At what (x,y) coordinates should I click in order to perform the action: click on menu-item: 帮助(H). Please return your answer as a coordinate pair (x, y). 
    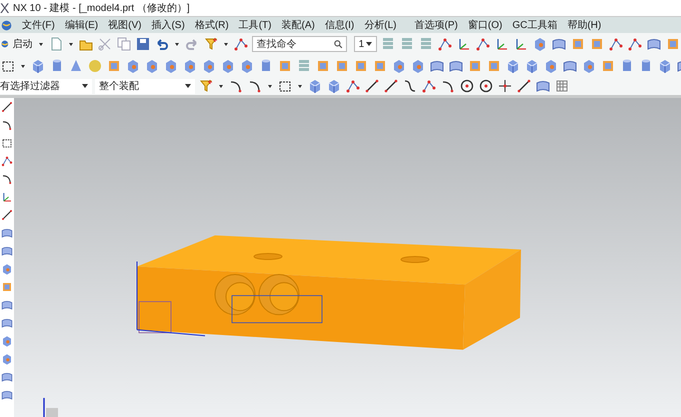
    Looking at the image, I should click on (584, 25).